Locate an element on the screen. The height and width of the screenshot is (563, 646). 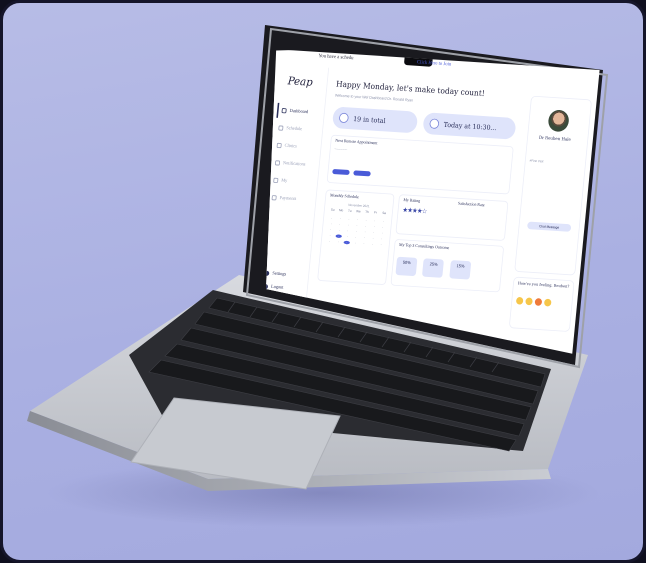
sad-emoji-icon is located at coordinates (547, 302).